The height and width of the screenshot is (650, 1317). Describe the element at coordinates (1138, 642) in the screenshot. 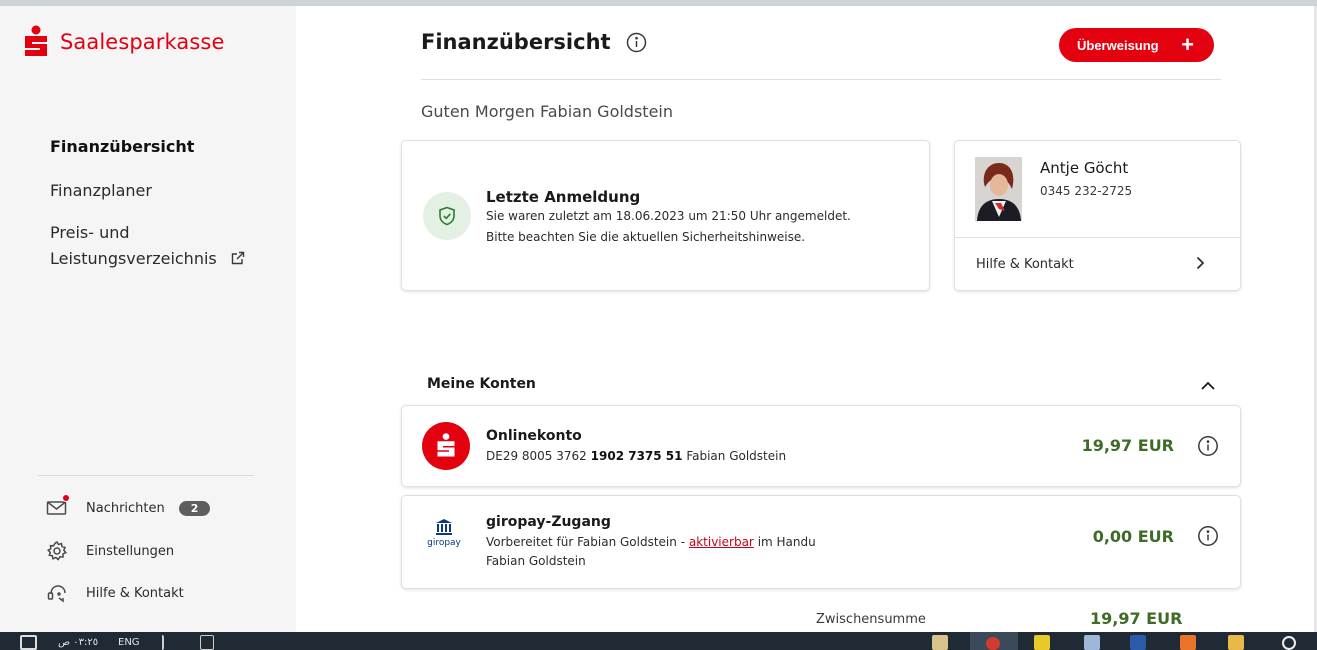

I see `document-app-icon` at that location.